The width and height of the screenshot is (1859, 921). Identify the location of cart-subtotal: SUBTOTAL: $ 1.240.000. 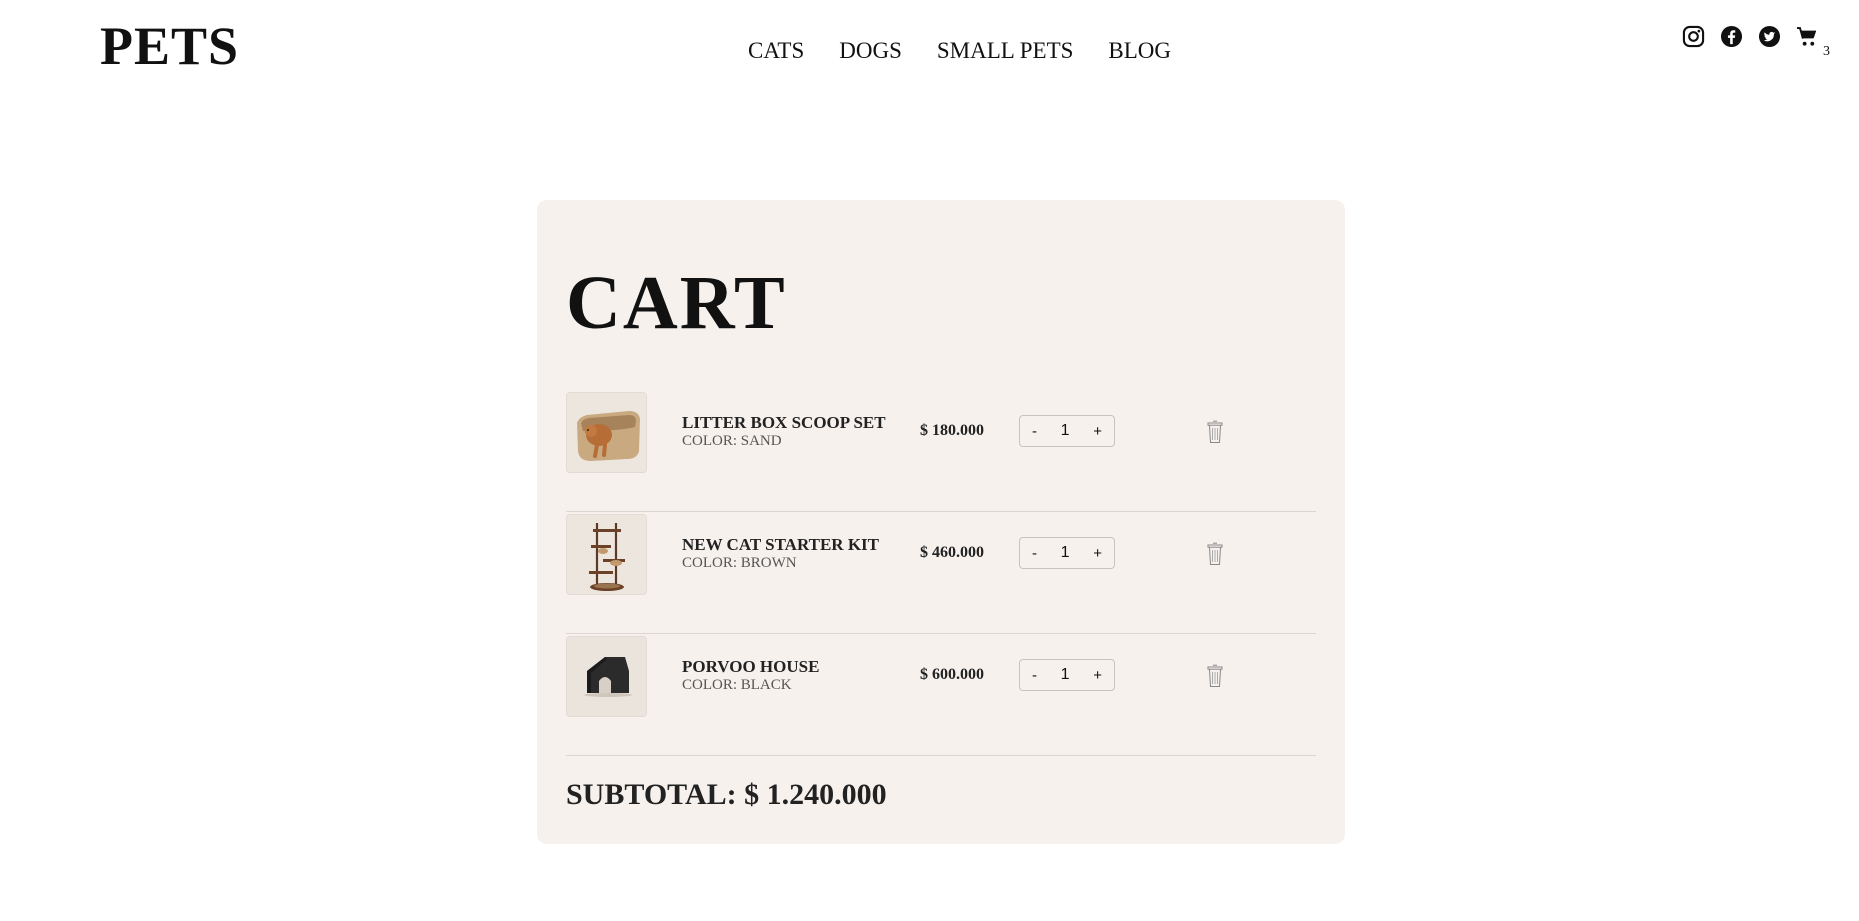
(726, 794).